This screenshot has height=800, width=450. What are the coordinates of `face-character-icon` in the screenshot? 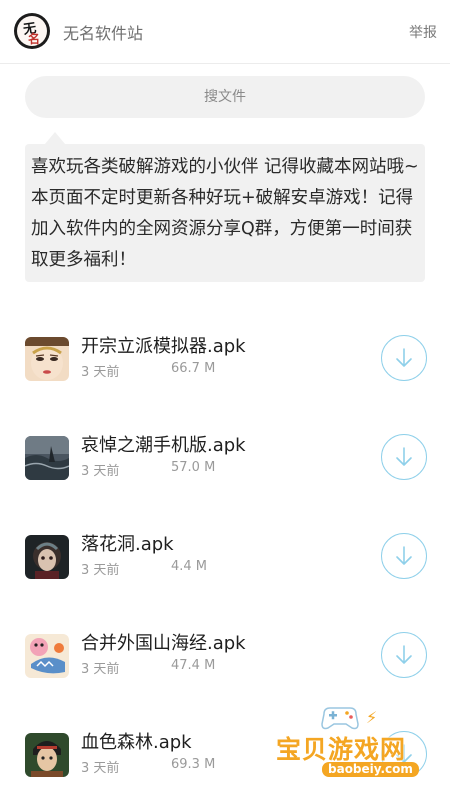 It's located at (47, 359).